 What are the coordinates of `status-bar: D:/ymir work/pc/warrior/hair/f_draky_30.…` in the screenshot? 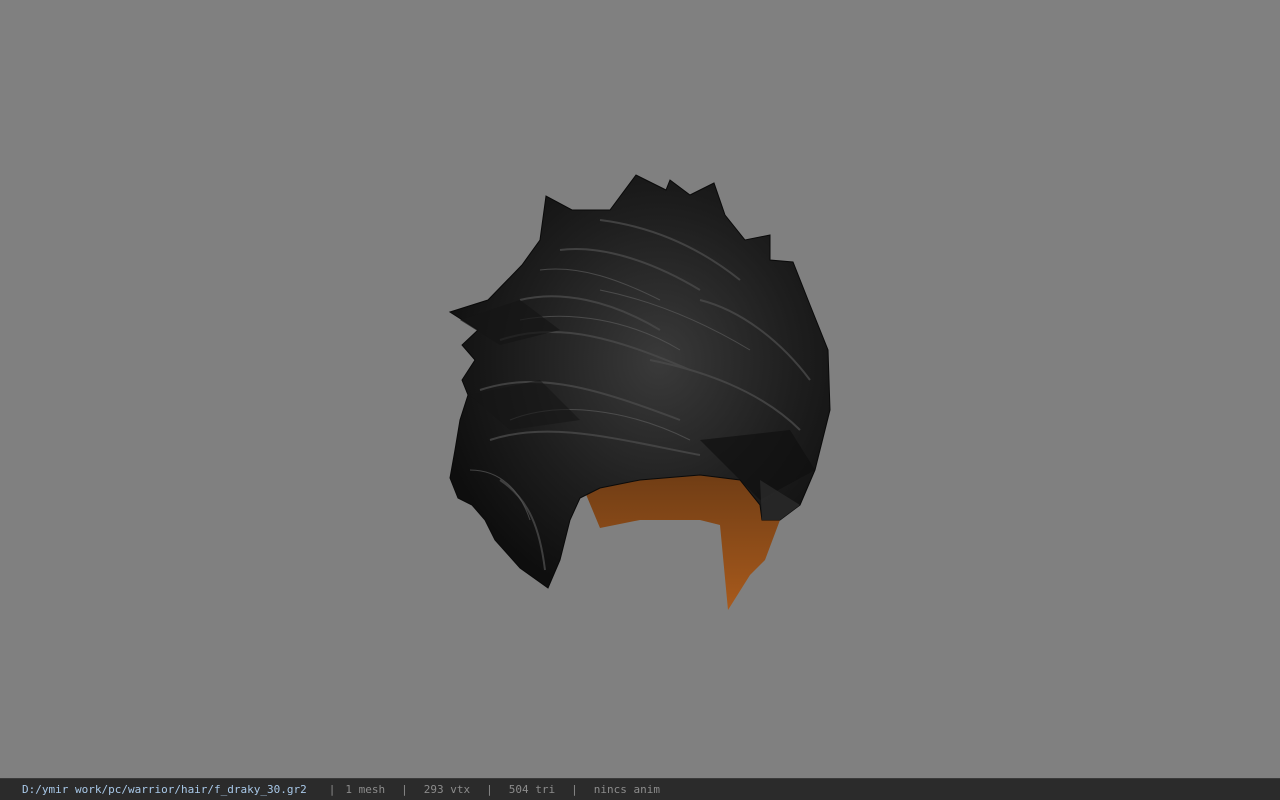 It's located at (640, 789).